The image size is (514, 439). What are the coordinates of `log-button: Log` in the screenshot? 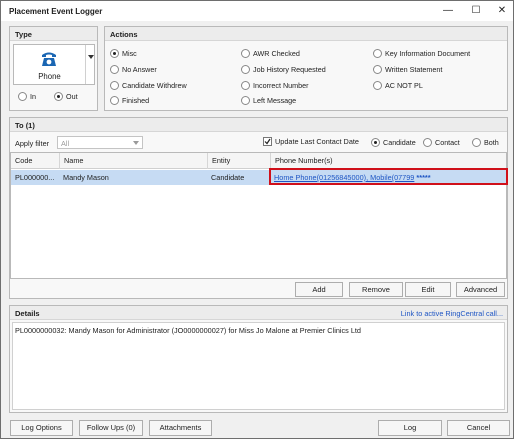 It's located at (410, 428).